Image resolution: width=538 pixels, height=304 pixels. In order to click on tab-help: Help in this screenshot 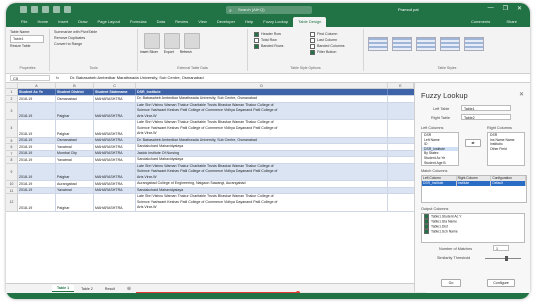, I will do `click(249, 22)`.